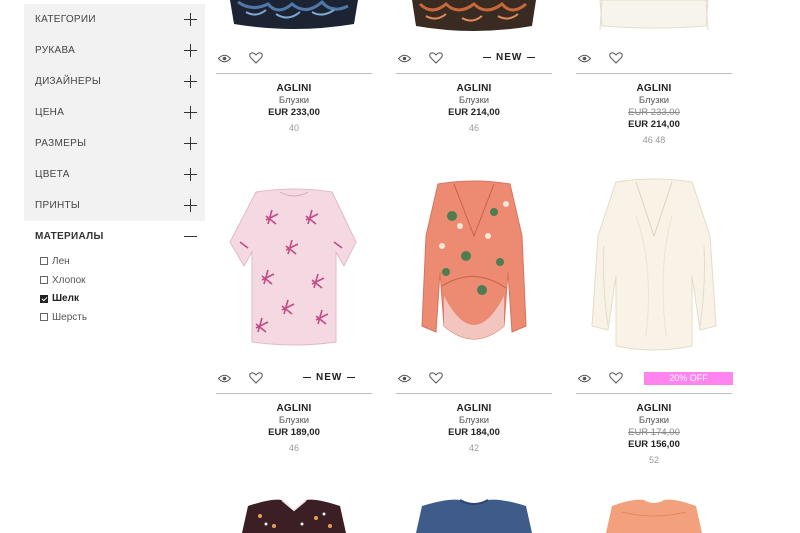 This screenshot has width=800, height=533. Describe the element at coordinates (293, 128) in the screenshot. I see `product-sizes: 40` at that location.